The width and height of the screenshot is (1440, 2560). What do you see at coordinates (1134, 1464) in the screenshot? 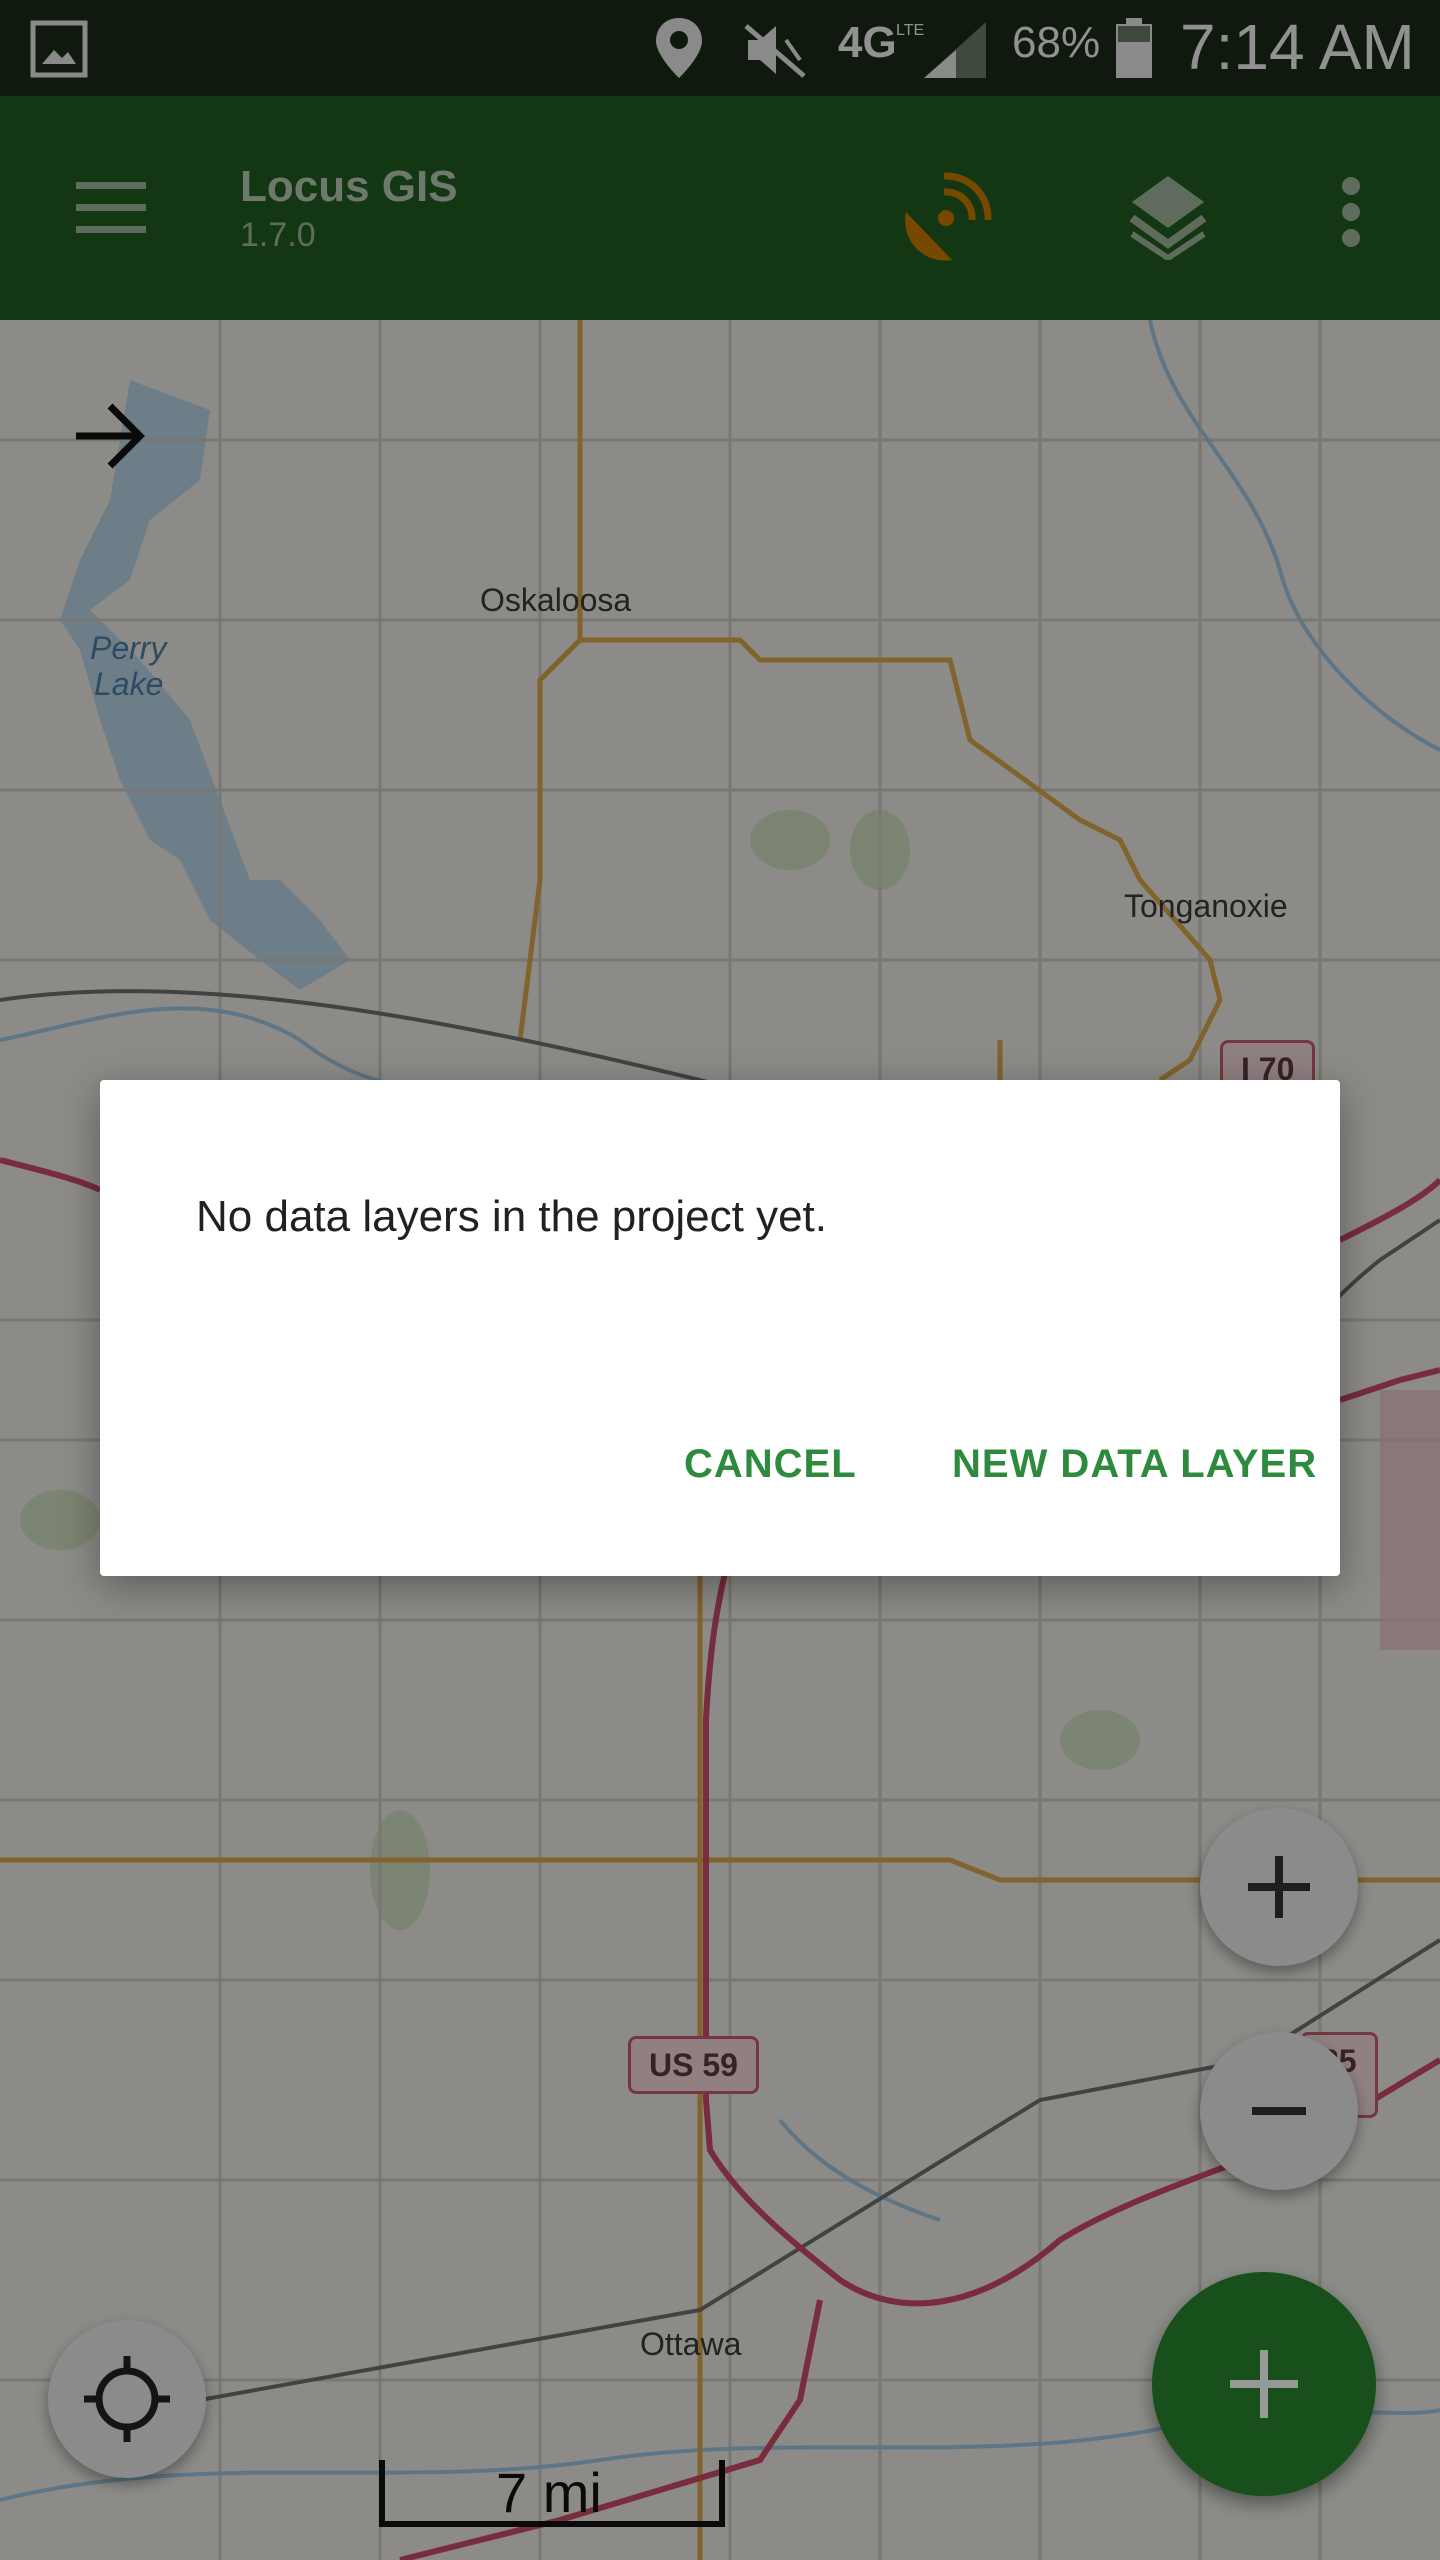
I see `new-data-layer-button: NEW DATA LAYER` at bounding box center [1134, 1464].